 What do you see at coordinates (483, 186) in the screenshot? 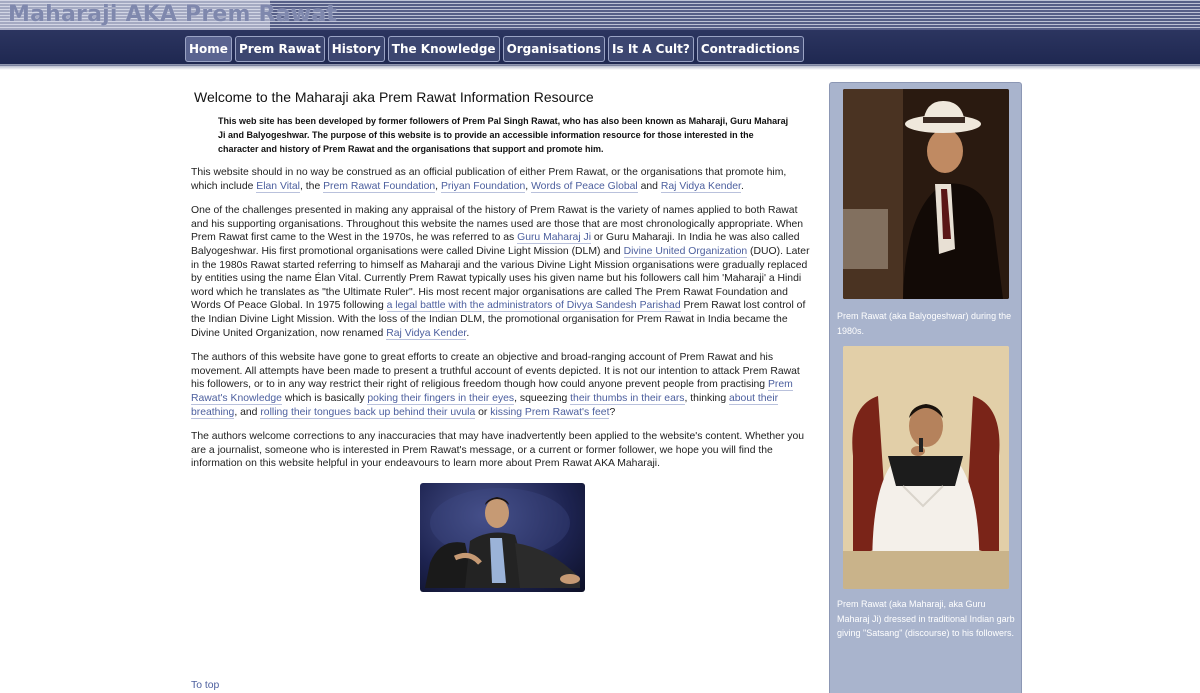
I see `link-priyan-foundation: Priyan Foundation` at bounding box center [483, 186].